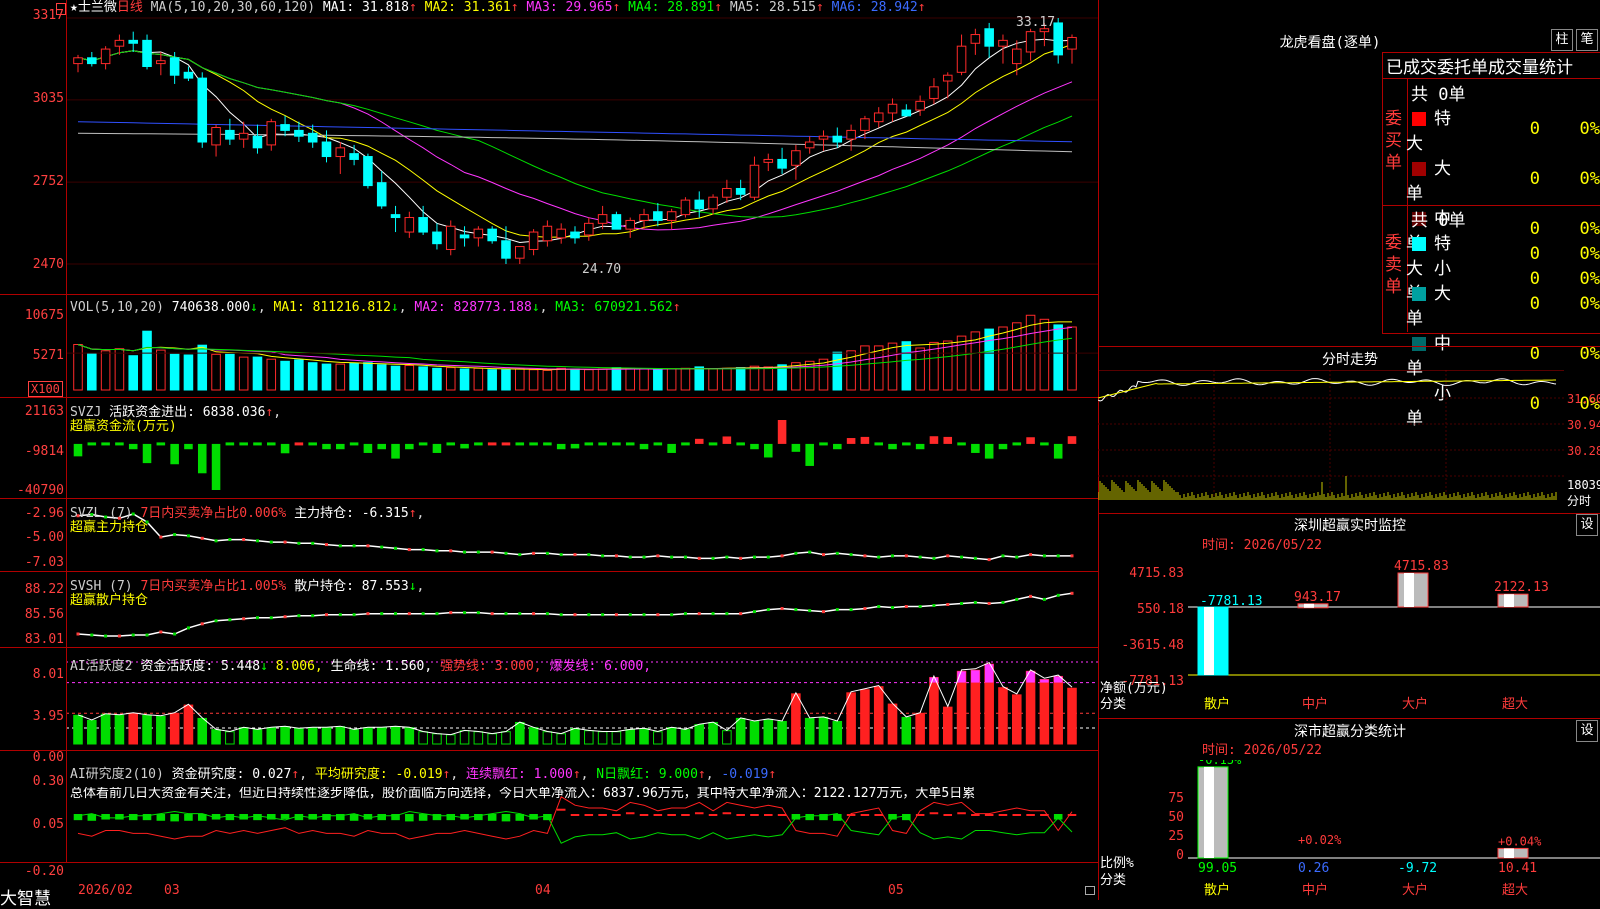 The height and width of the screenshot is (909, 1600). Describe the element at coordinates (467, 7) in the screenshot. I see `ma2-value: MA2: 31.361` at that location.